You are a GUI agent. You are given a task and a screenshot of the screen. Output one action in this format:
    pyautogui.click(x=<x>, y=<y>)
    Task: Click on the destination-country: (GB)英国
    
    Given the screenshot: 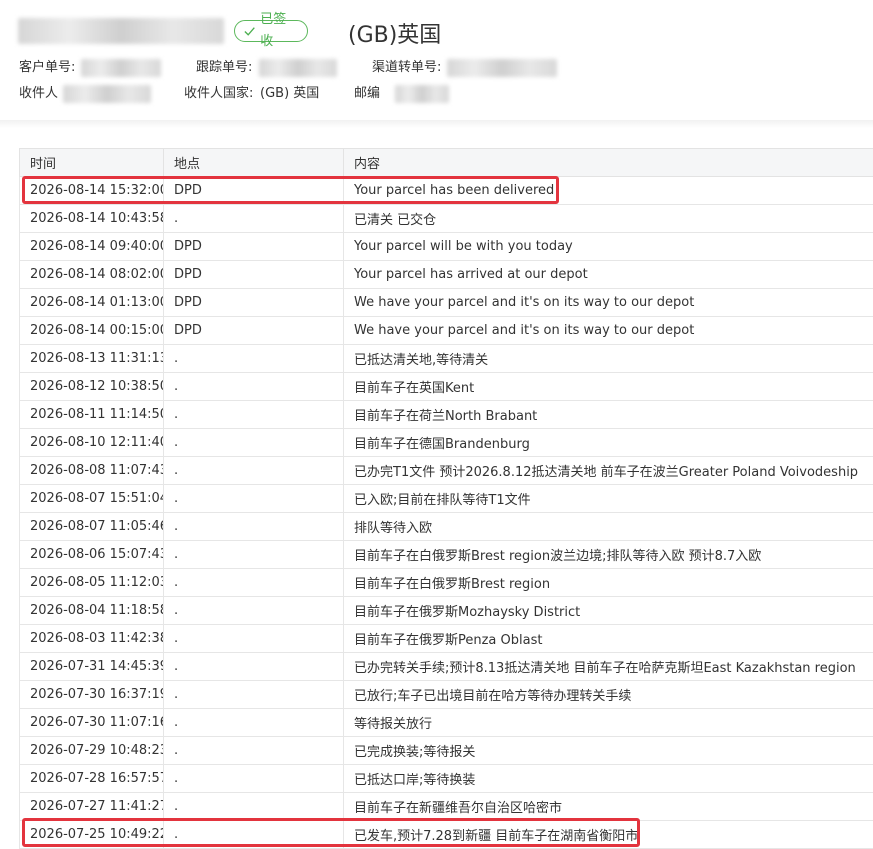 What is the action you would take?
    pyautogui.click(x=395, y=35)
    